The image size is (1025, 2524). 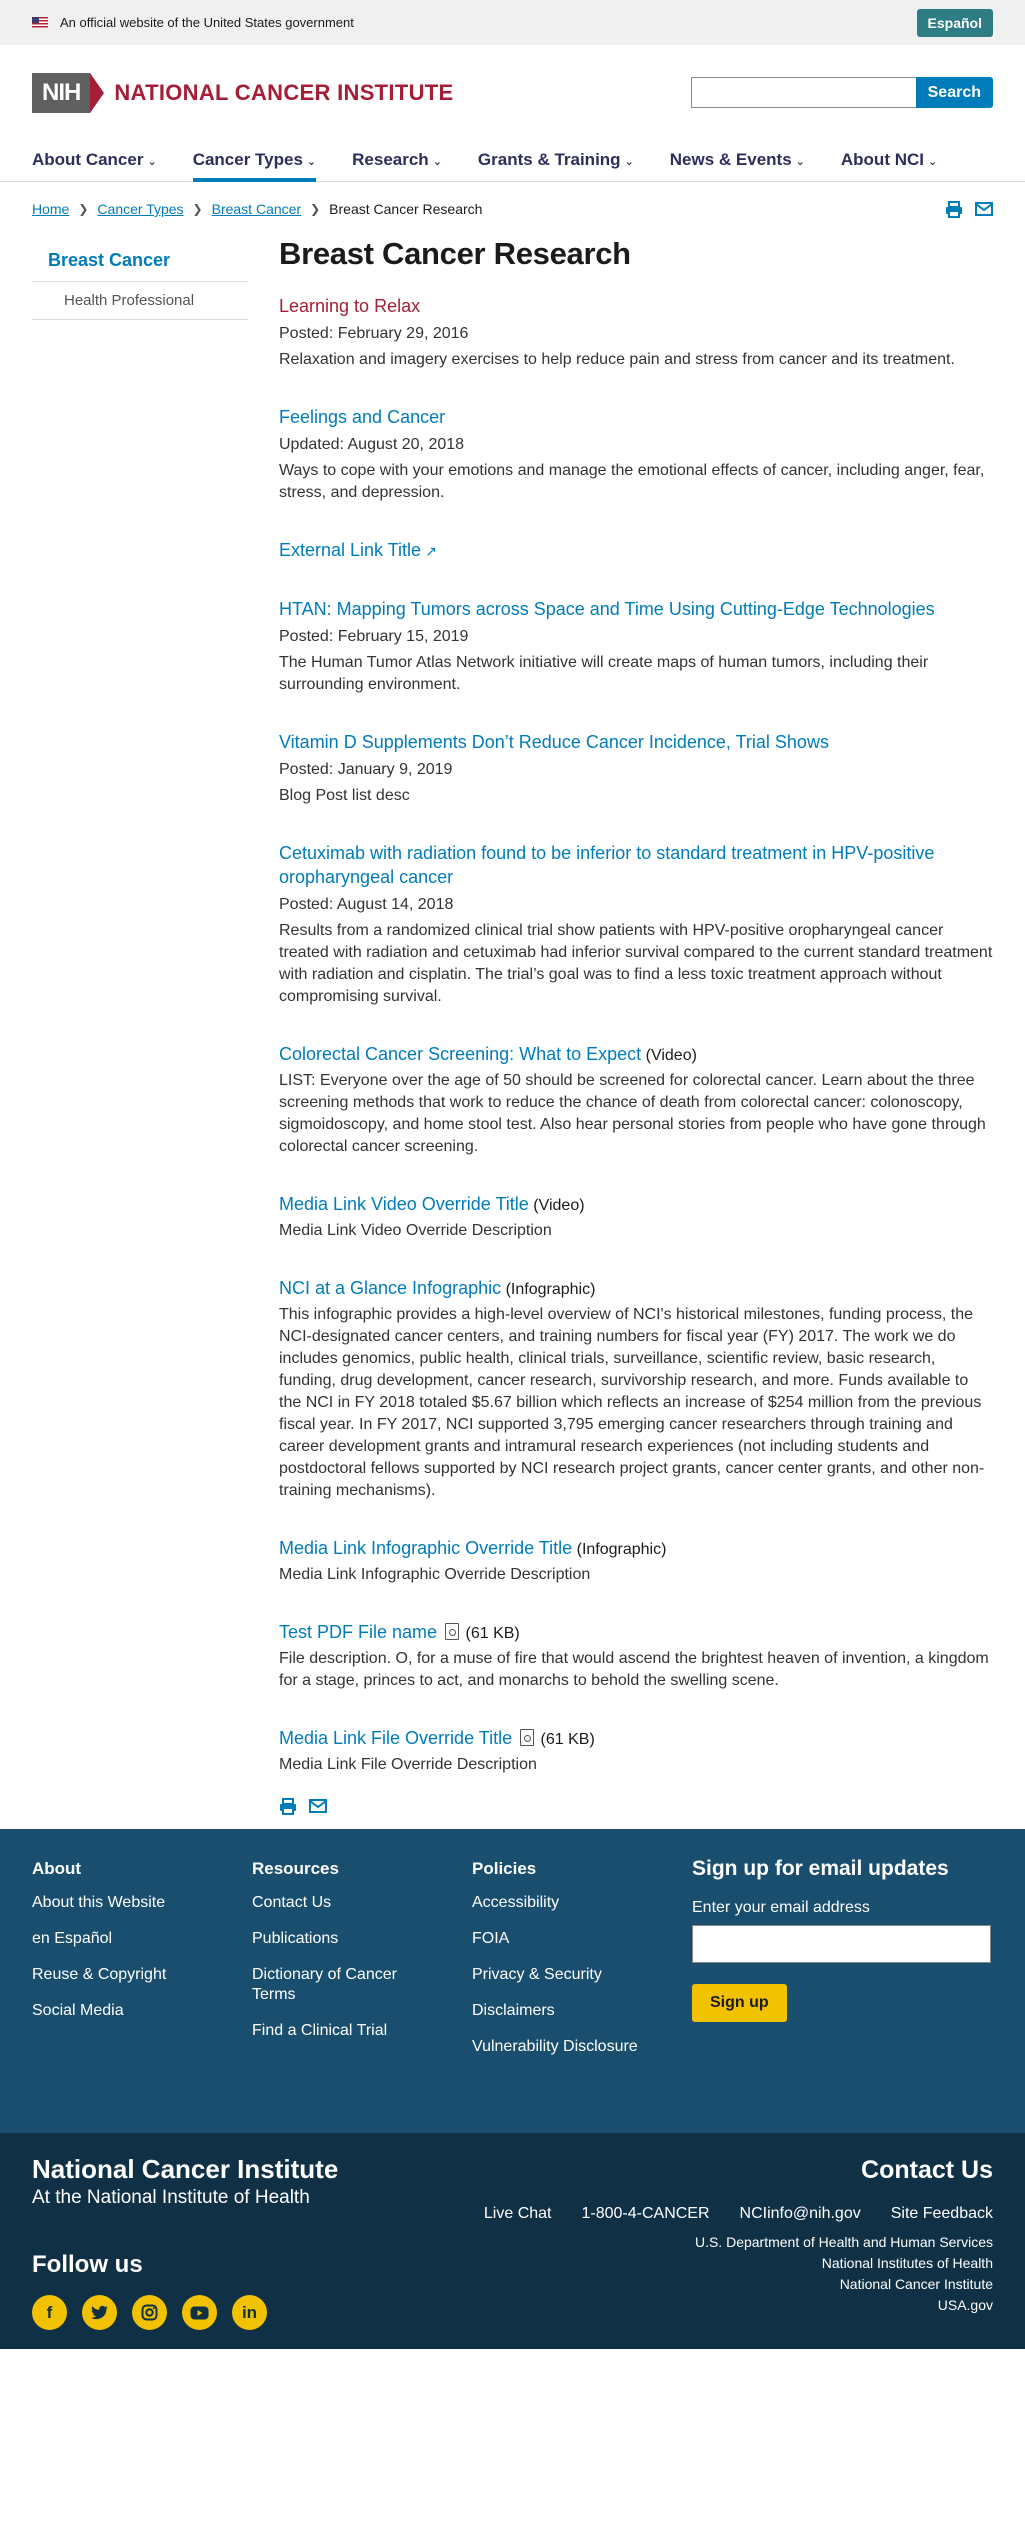 I want to click on list-item-title: Feelings and Cancer, so click(x=362, y=417).